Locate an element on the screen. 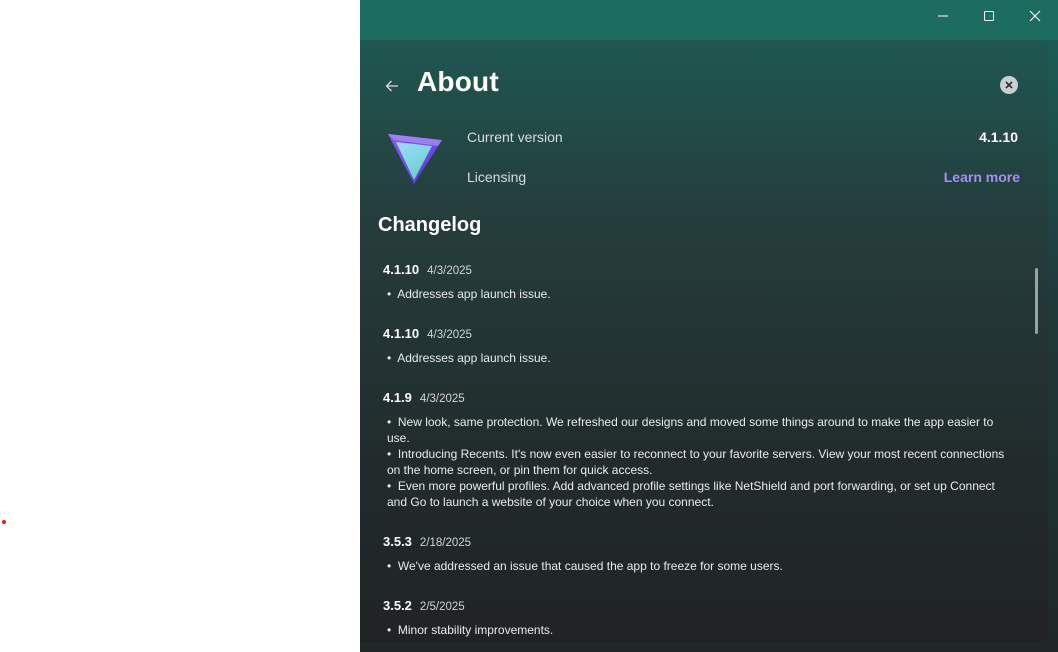 The image size is (1058, 652). title-bar is located at coordinates (709, 20).